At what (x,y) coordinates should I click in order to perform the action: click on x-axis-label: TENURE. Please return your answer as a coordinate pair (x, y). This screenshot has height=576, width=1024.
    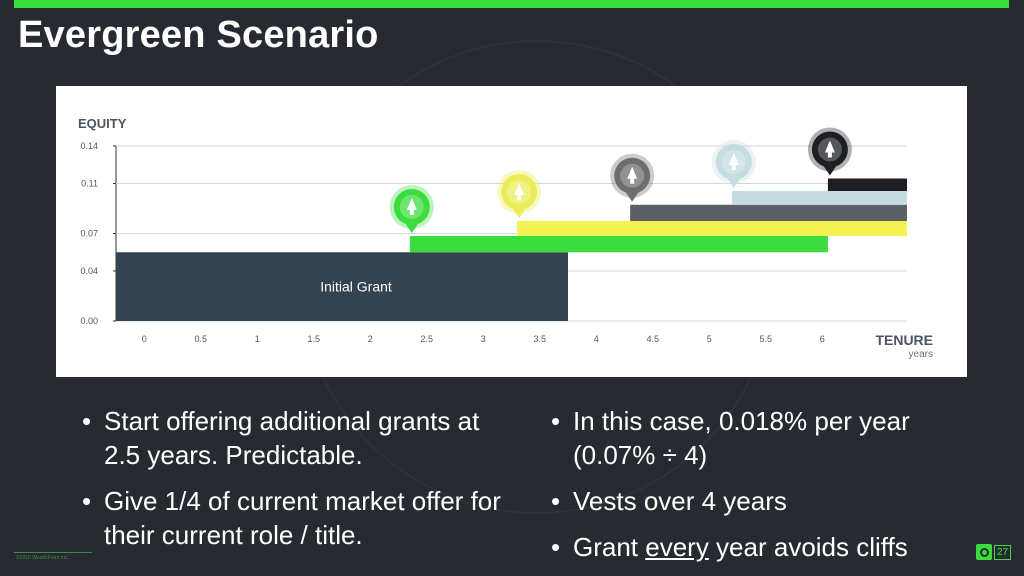
    Looking at the image, I should click on (904, 340).